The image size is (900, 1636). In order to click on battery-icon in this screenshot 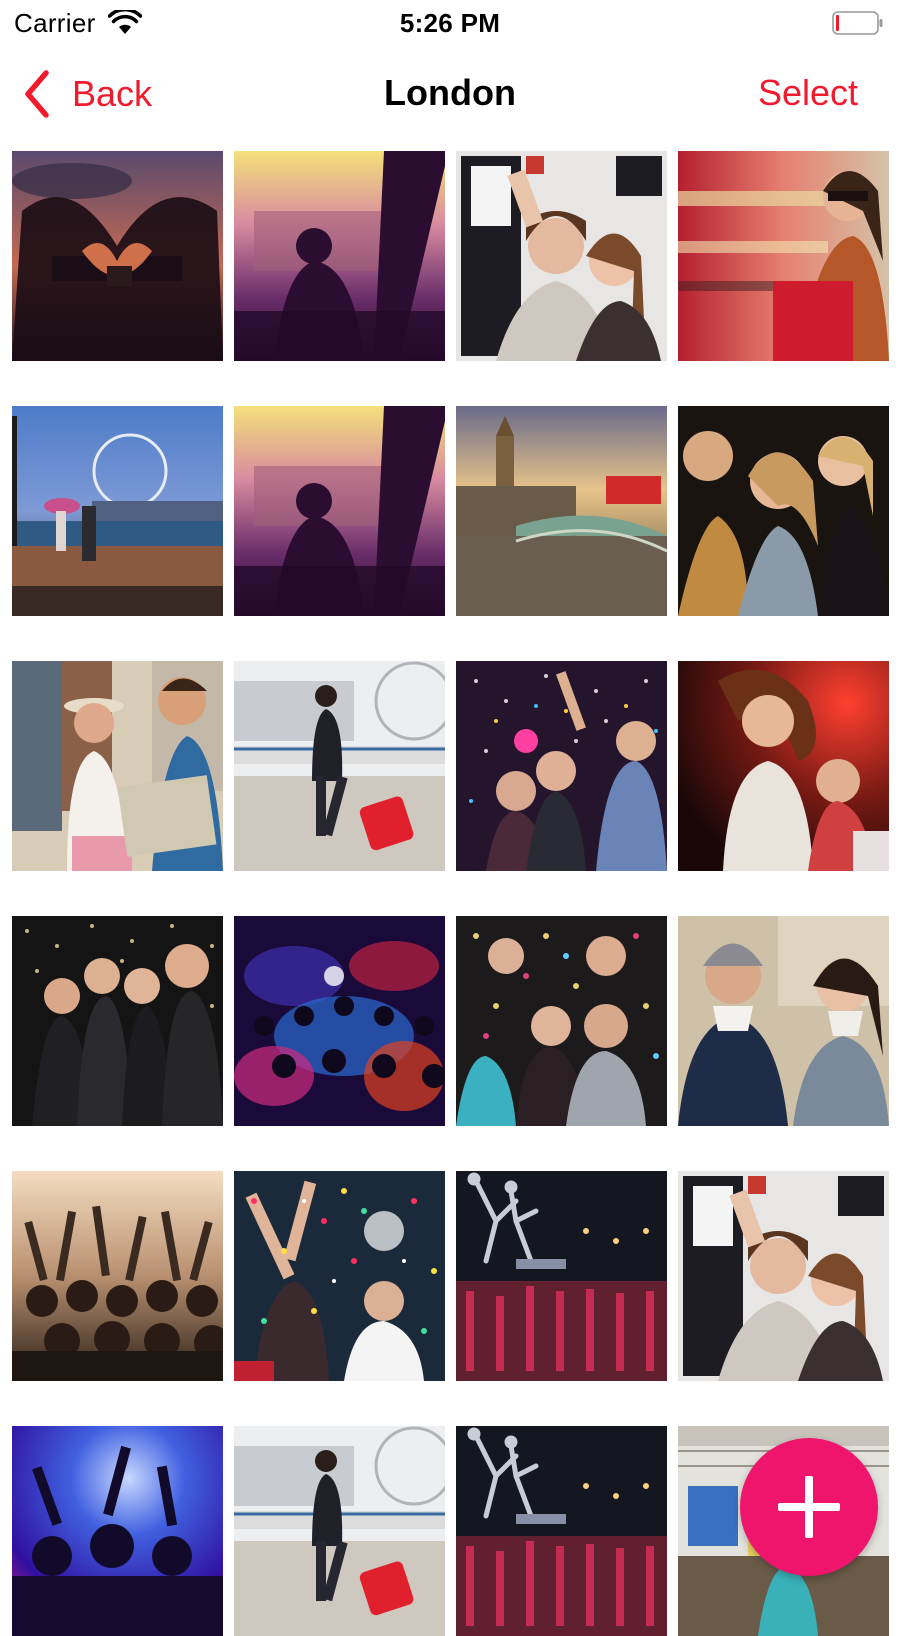, I will do `click(857, 23)`.